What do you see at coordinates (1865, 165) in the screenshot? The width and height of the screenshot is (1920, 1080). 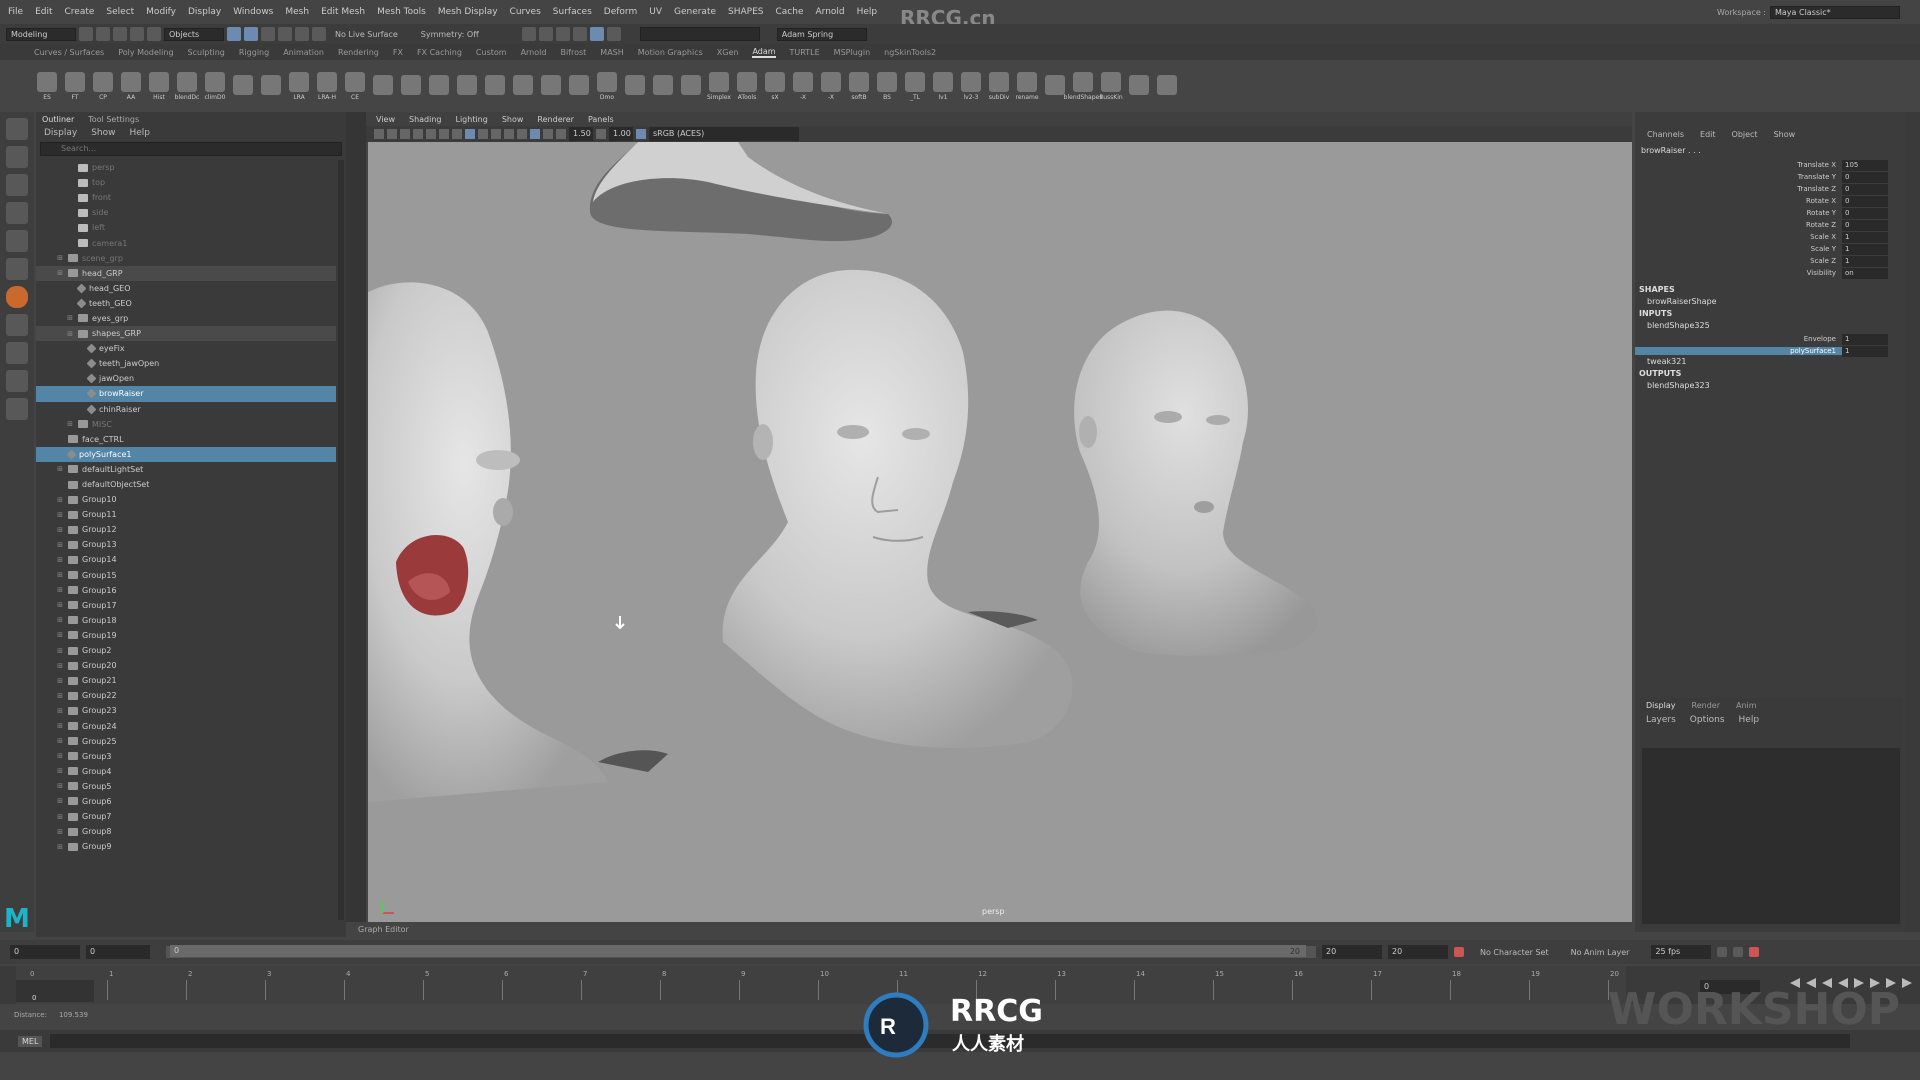 I see `channel-value: 105` at bounding box center [1865, 165].